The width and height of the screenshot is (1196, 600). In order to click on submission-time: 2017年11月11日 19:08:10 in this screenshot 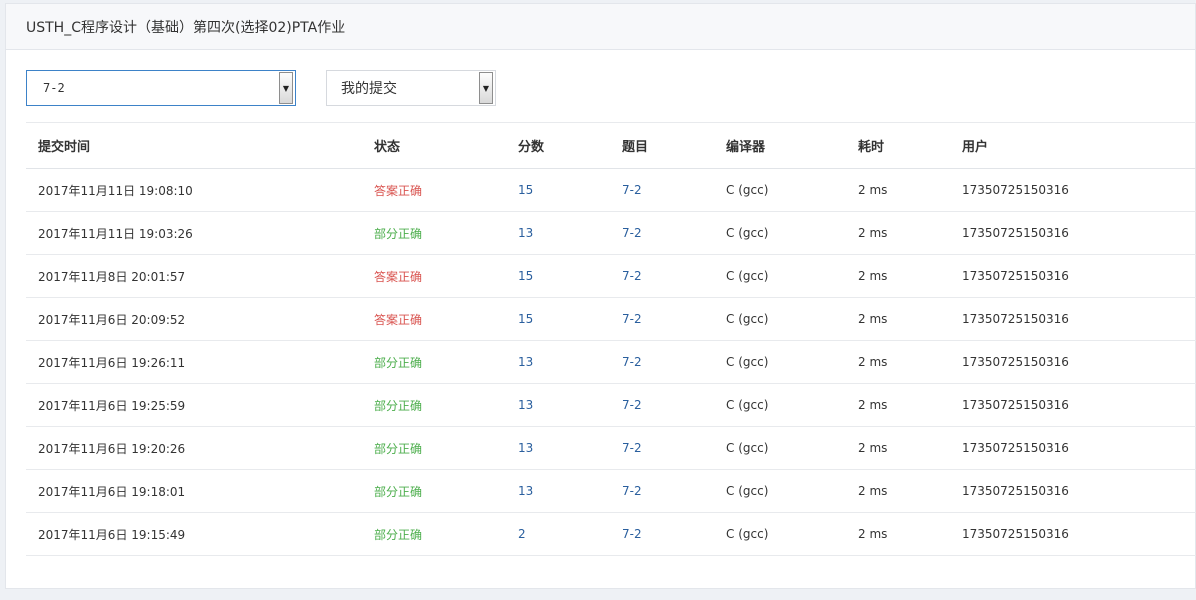, I will do `click(115, 190)`.